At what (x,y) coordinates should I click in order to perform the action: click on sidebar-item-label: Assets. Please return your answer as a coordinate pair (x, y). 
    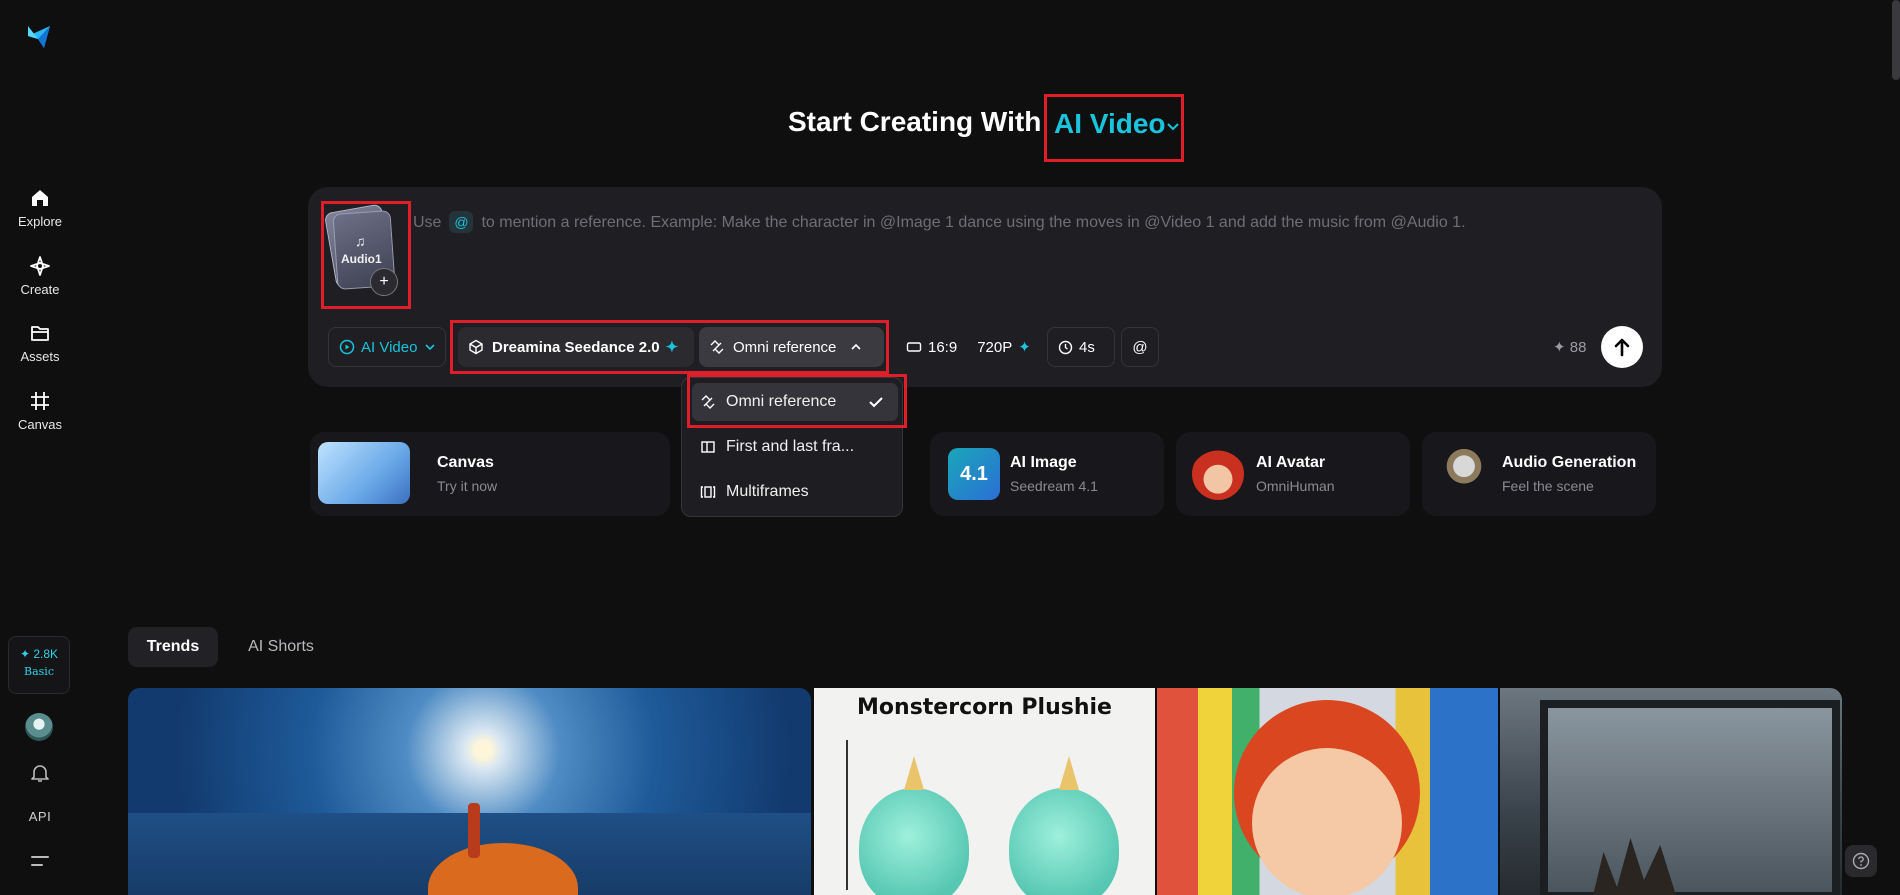
    Looking at the image, I should click on (40, 356).